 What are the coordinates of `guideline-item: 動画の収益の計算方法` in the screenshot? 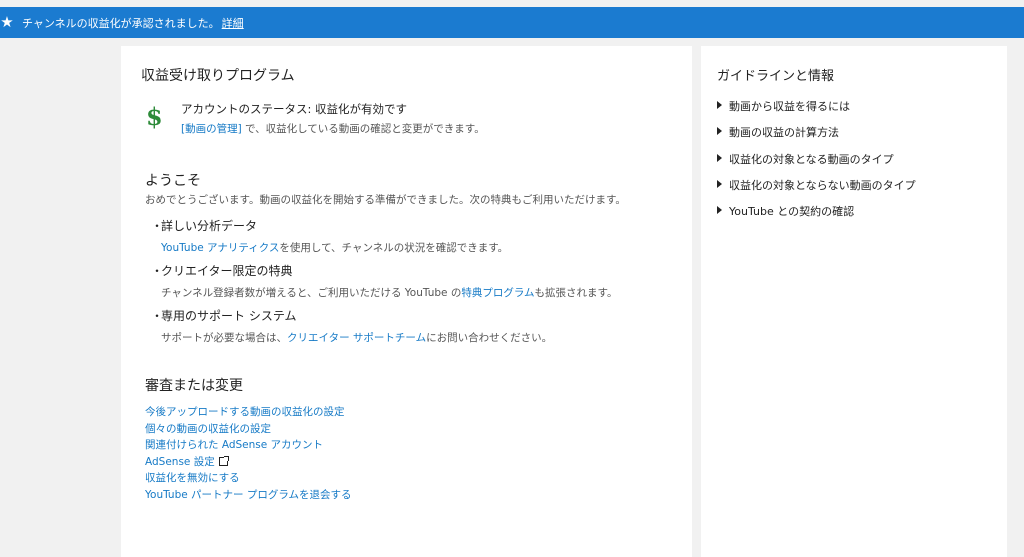 It's located at (816, 137).